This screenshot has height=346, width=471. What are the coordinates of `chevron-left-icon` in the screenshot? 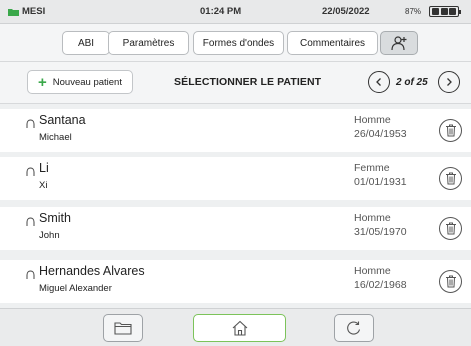 It's located at (379, 82).